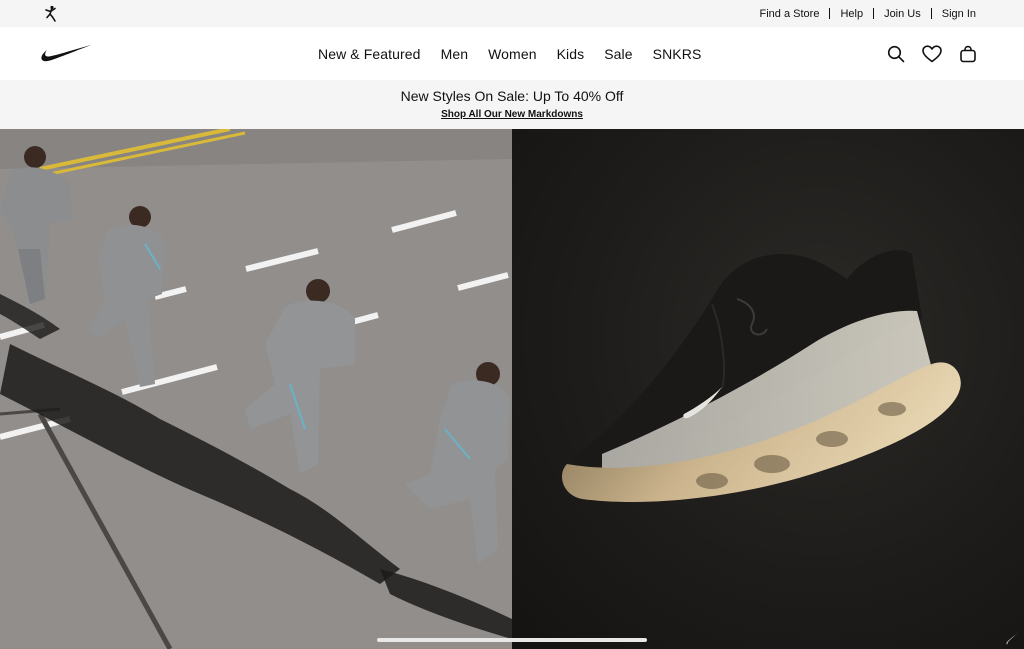 Image resolution: width=1024 pixels, height=649 pixels. I want to click on nav-sale: Sale, so click(618, 54).